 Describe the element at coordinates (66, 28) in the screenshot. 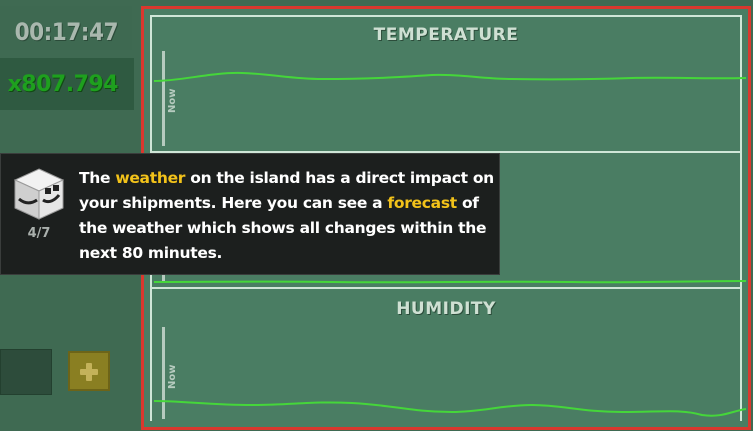

I see `game-clock: 00:17:47` at that location.